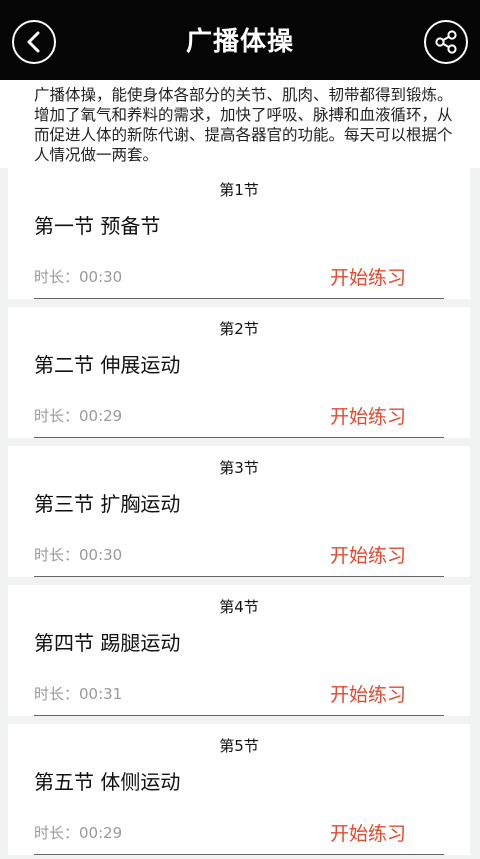  I want to click on section-card-4: 第4节 第四节 踢腿运动 时长：00:31 开始练习, so click(239, 650).